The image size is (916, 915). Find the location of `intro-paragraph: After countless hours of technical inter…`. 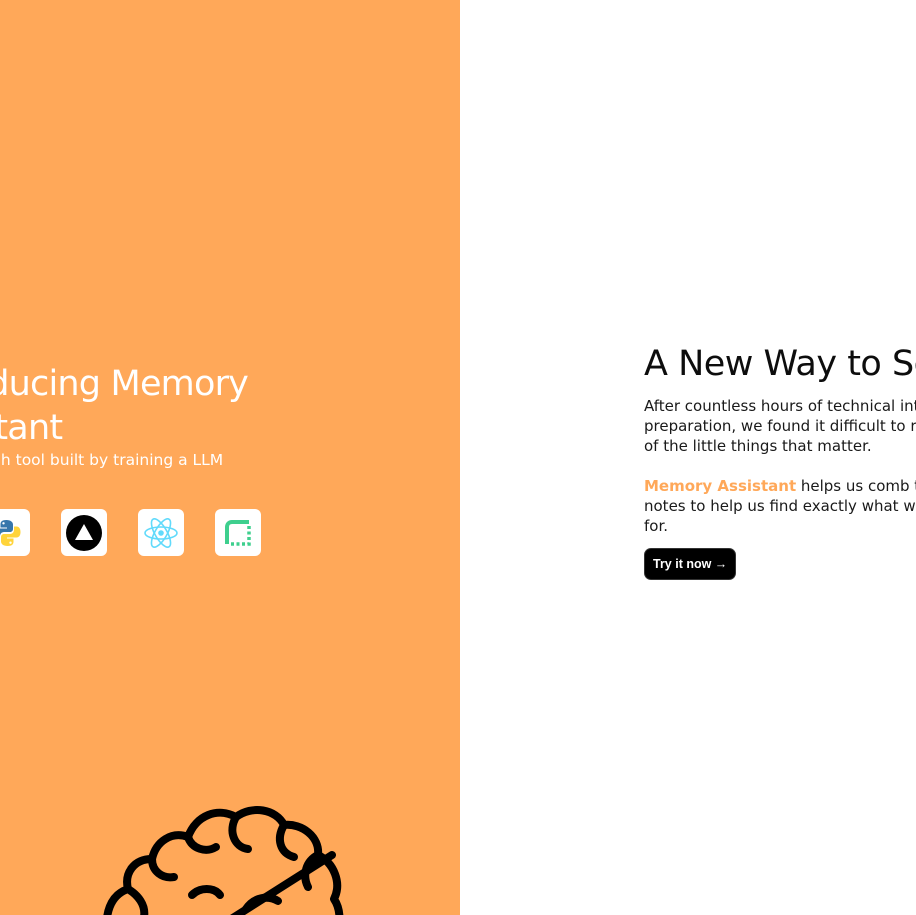

intro-paragraph: After countless hours of technical inter… is located at coordinates (780, 426).